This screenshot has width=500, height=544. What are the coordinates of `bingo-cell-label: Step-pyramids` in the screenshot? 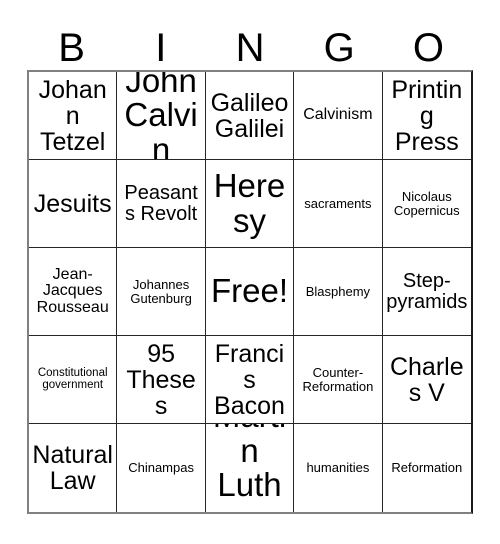 It's located at (427, 291).